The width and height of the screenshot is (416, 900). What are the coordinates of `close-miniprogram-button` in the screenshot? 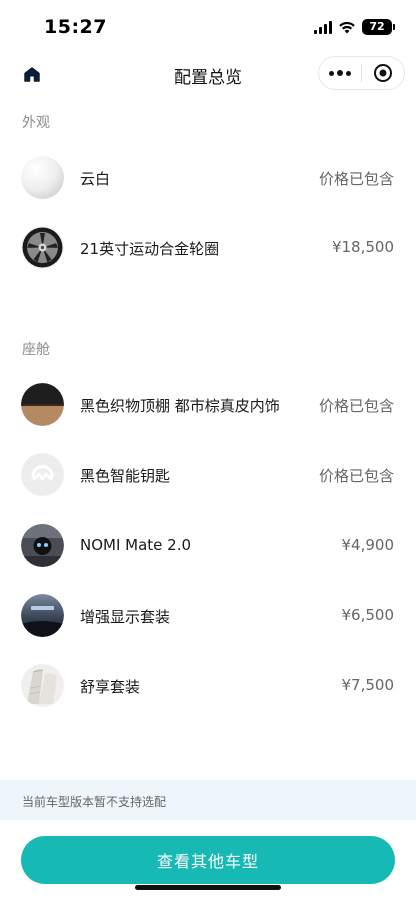 It's located at (383, 73).